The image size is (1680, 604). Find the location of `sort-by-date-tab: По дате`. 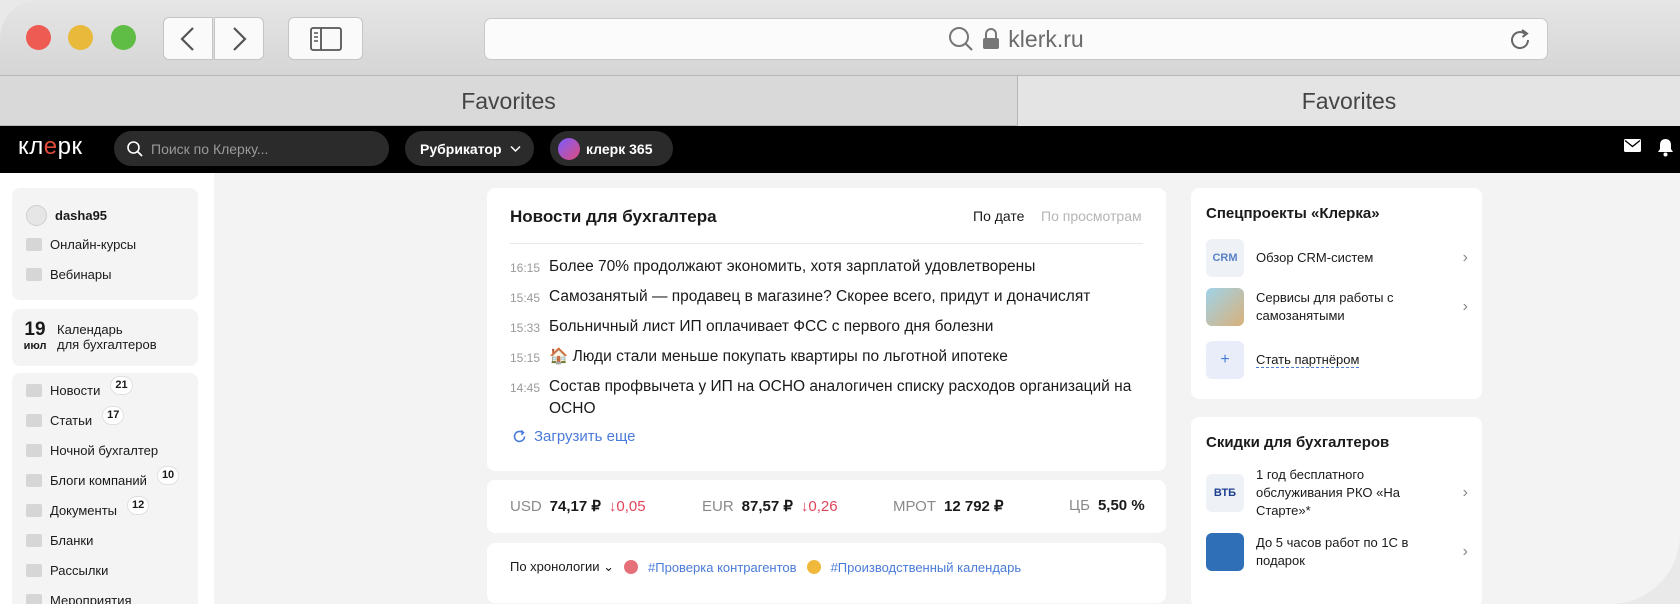

sort-by-date-tab: По дате is located at coordinates (998, 216).